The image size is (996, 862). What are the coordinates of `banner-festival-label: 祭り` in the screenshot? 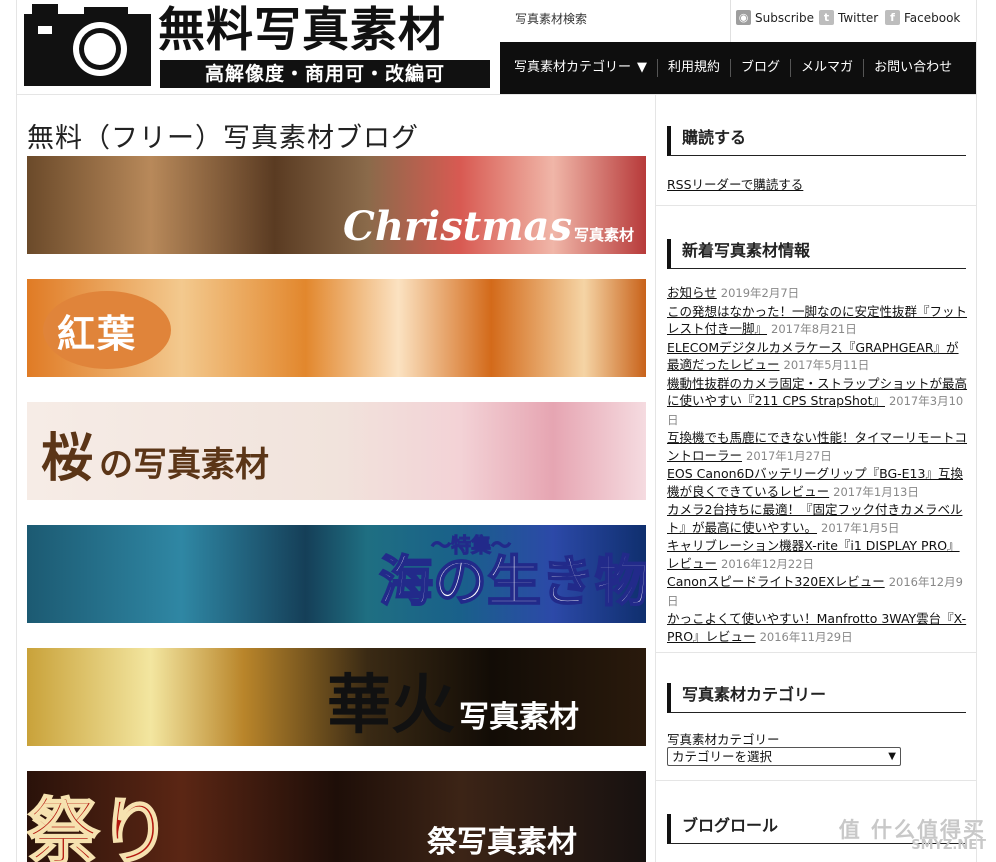 It's located at (99, 825).